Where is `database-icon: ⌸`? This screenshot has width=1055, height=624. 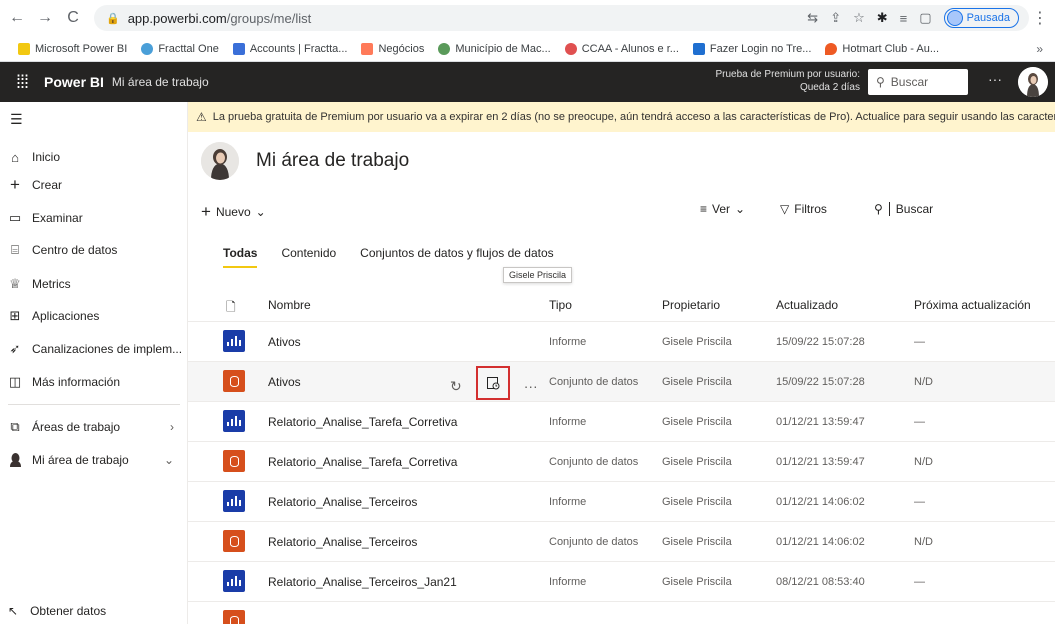
database-icon: ⌸ is located at coordinates (15, 249).